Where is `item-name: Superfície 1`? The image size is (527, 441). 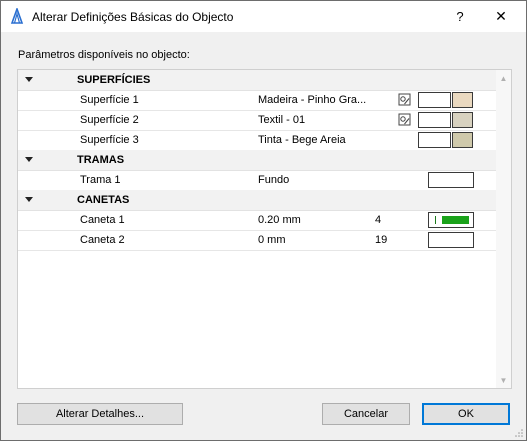 item-name: Superfície 1 is located at coordinates (109, 100).